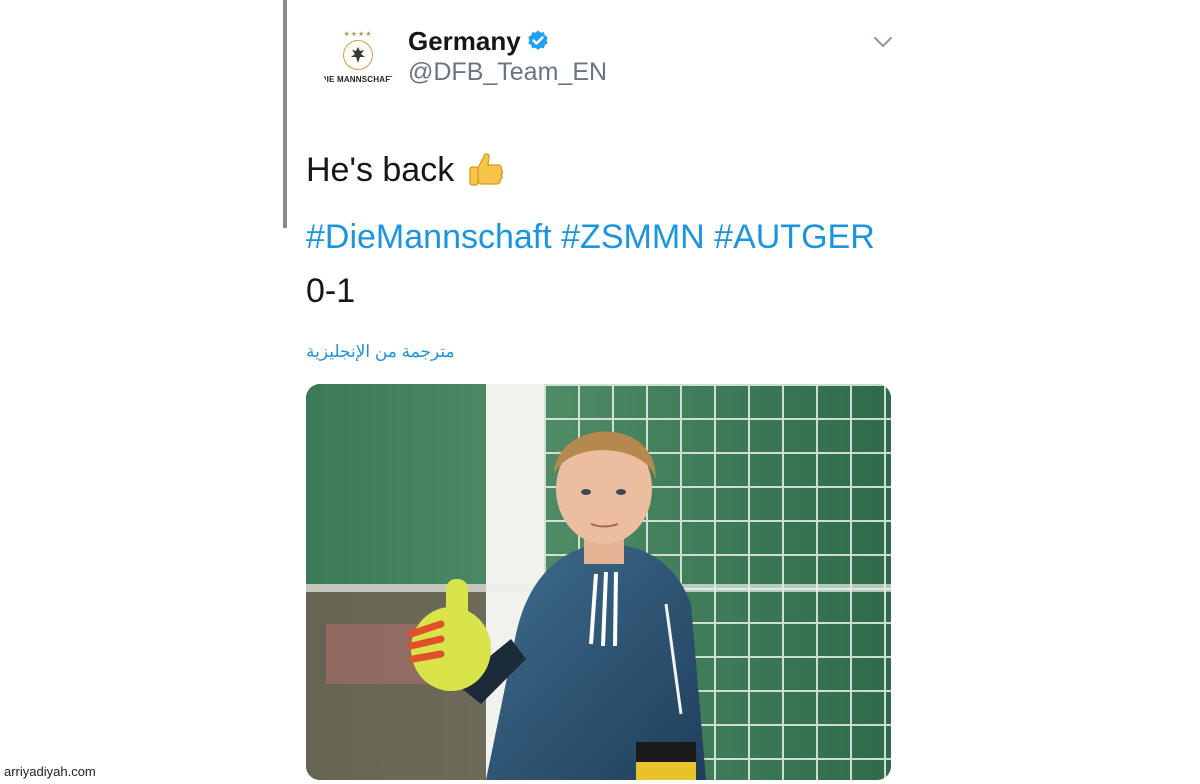 The image size is (1200, 784). Describe the element at coordinates (429, 237) in the screenshot. I see `hashtag-diemannschaft: #DieMannschaft` at that location.